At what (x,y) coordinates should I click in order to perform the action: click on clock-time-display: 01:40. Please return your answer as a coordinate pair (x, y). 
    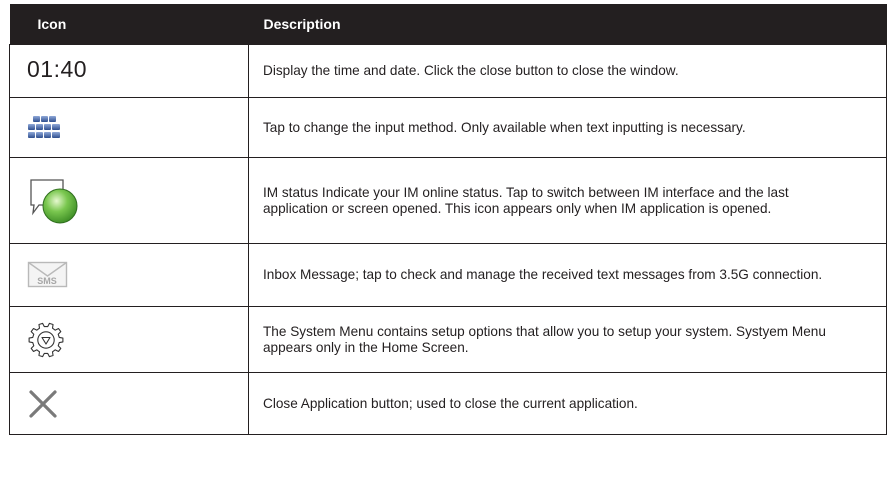
    Looking at the image, I should click on (57, 69).